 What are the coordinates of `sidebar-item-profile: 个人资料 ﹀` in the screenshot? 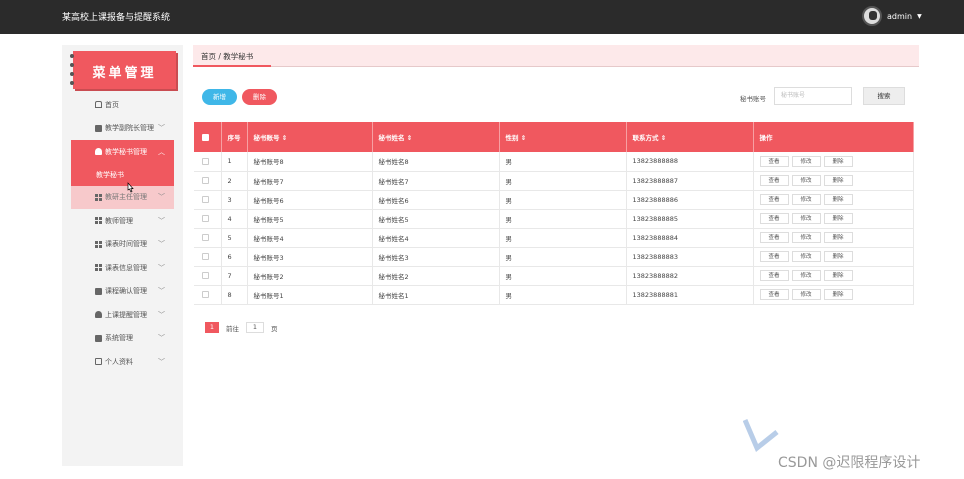 It's located at (122, 362).